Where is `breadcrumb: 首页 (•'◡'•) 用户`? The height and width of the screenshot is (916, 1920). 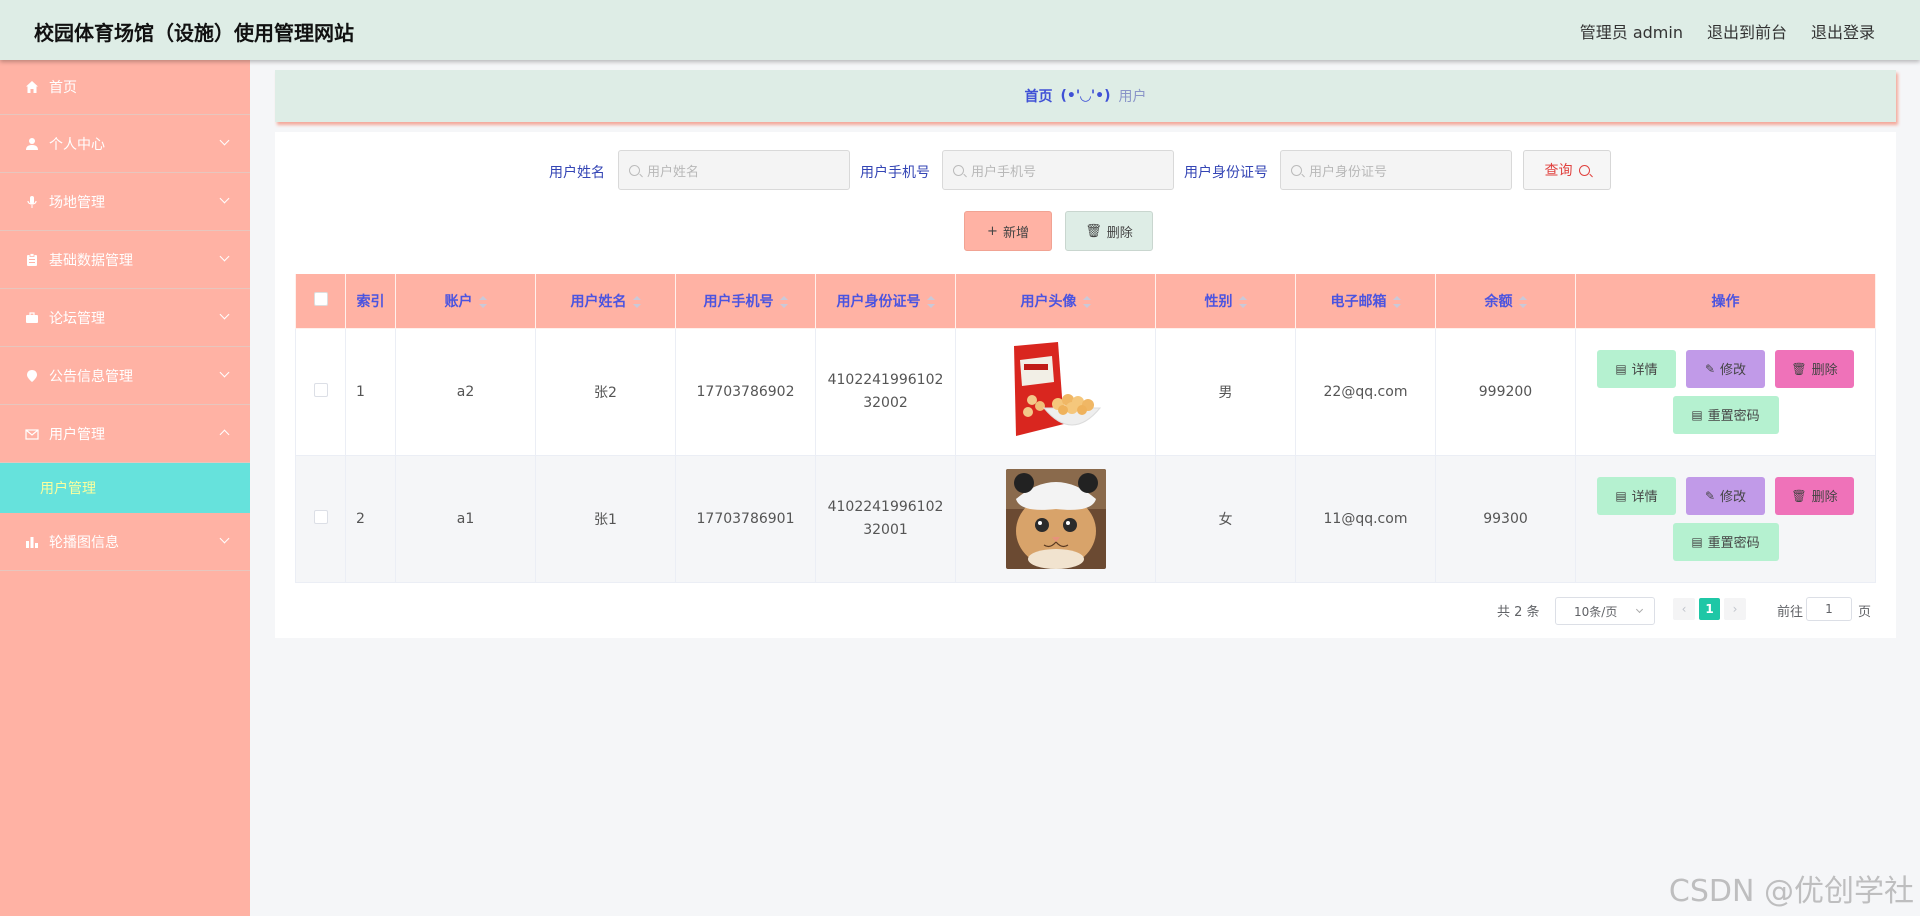
breadcrumb: 首页 (•'◡'•) 用户 is located at coordinates (1085, 96).